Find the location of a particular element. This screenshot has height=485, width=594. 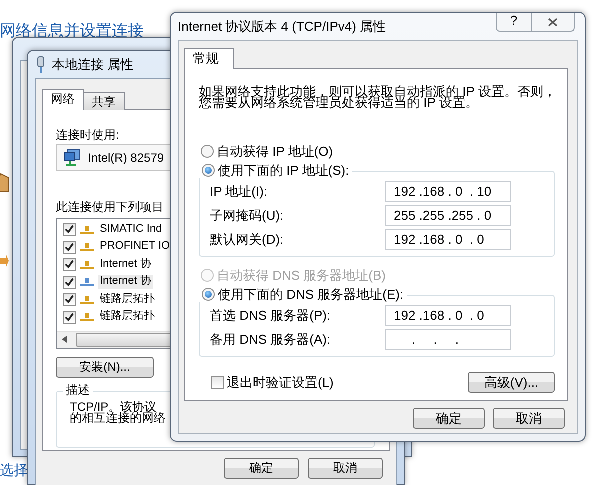

window-title: Internet 协议版本 4 (TCP/IPv4) 属性 is located at coordinates (282, 26).